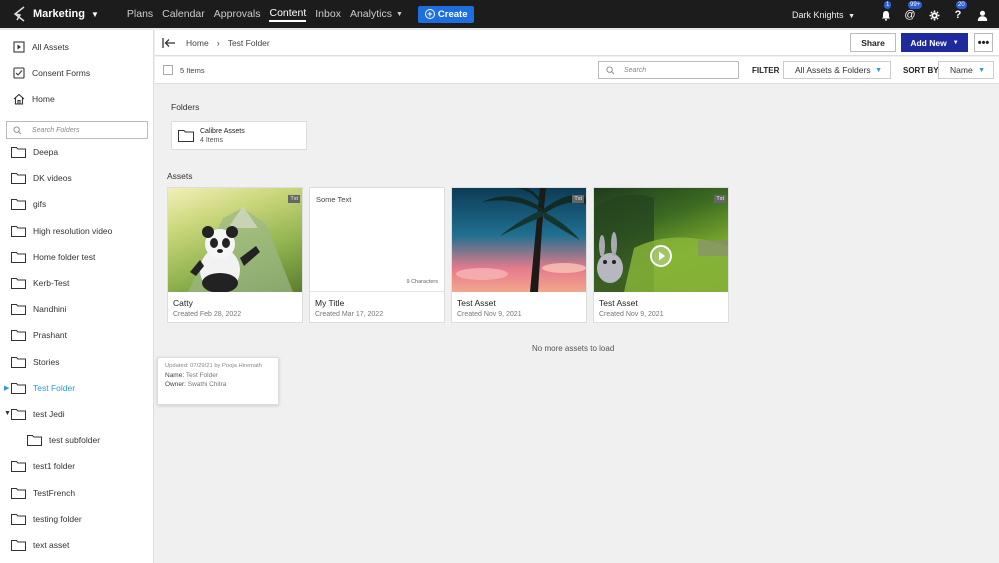  Describe the element at coordinates (211, 140) in the screenshot. I see `folder-card-count: 4 Items` at that location.